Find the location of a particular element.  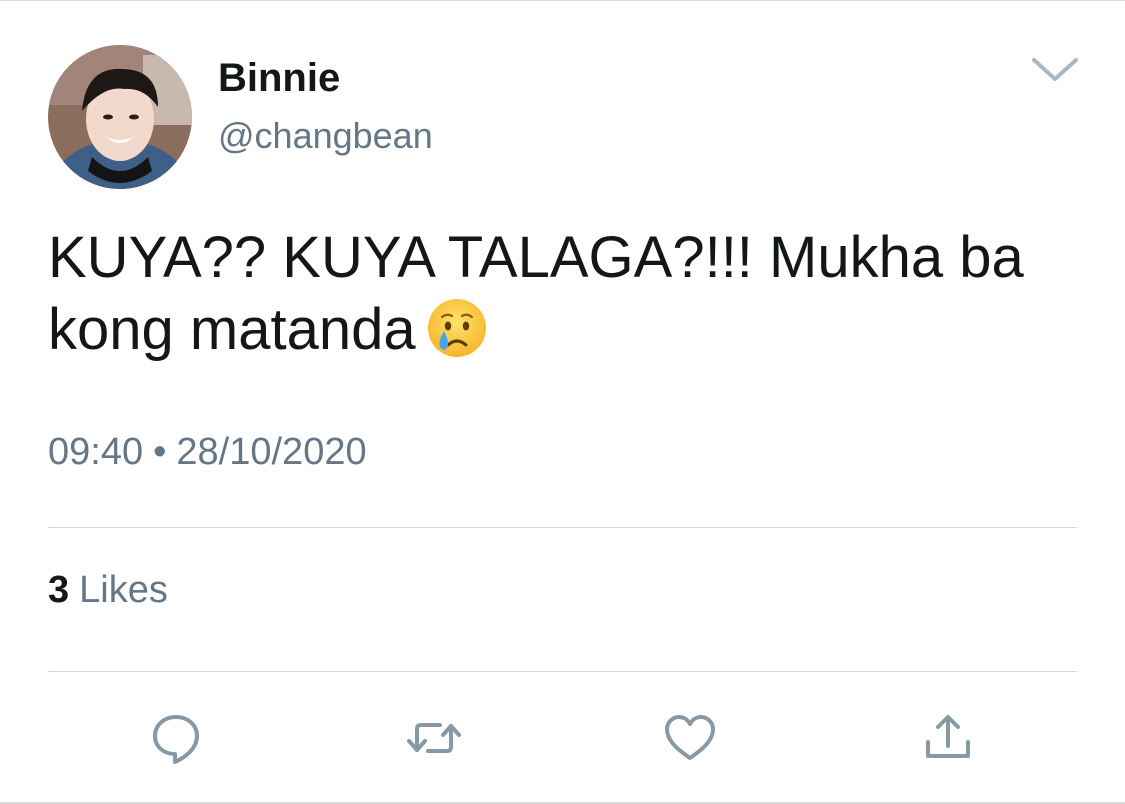

tweet-timestamp: 09:40 • 28/10/2020 is located at coordinates (207, 452).